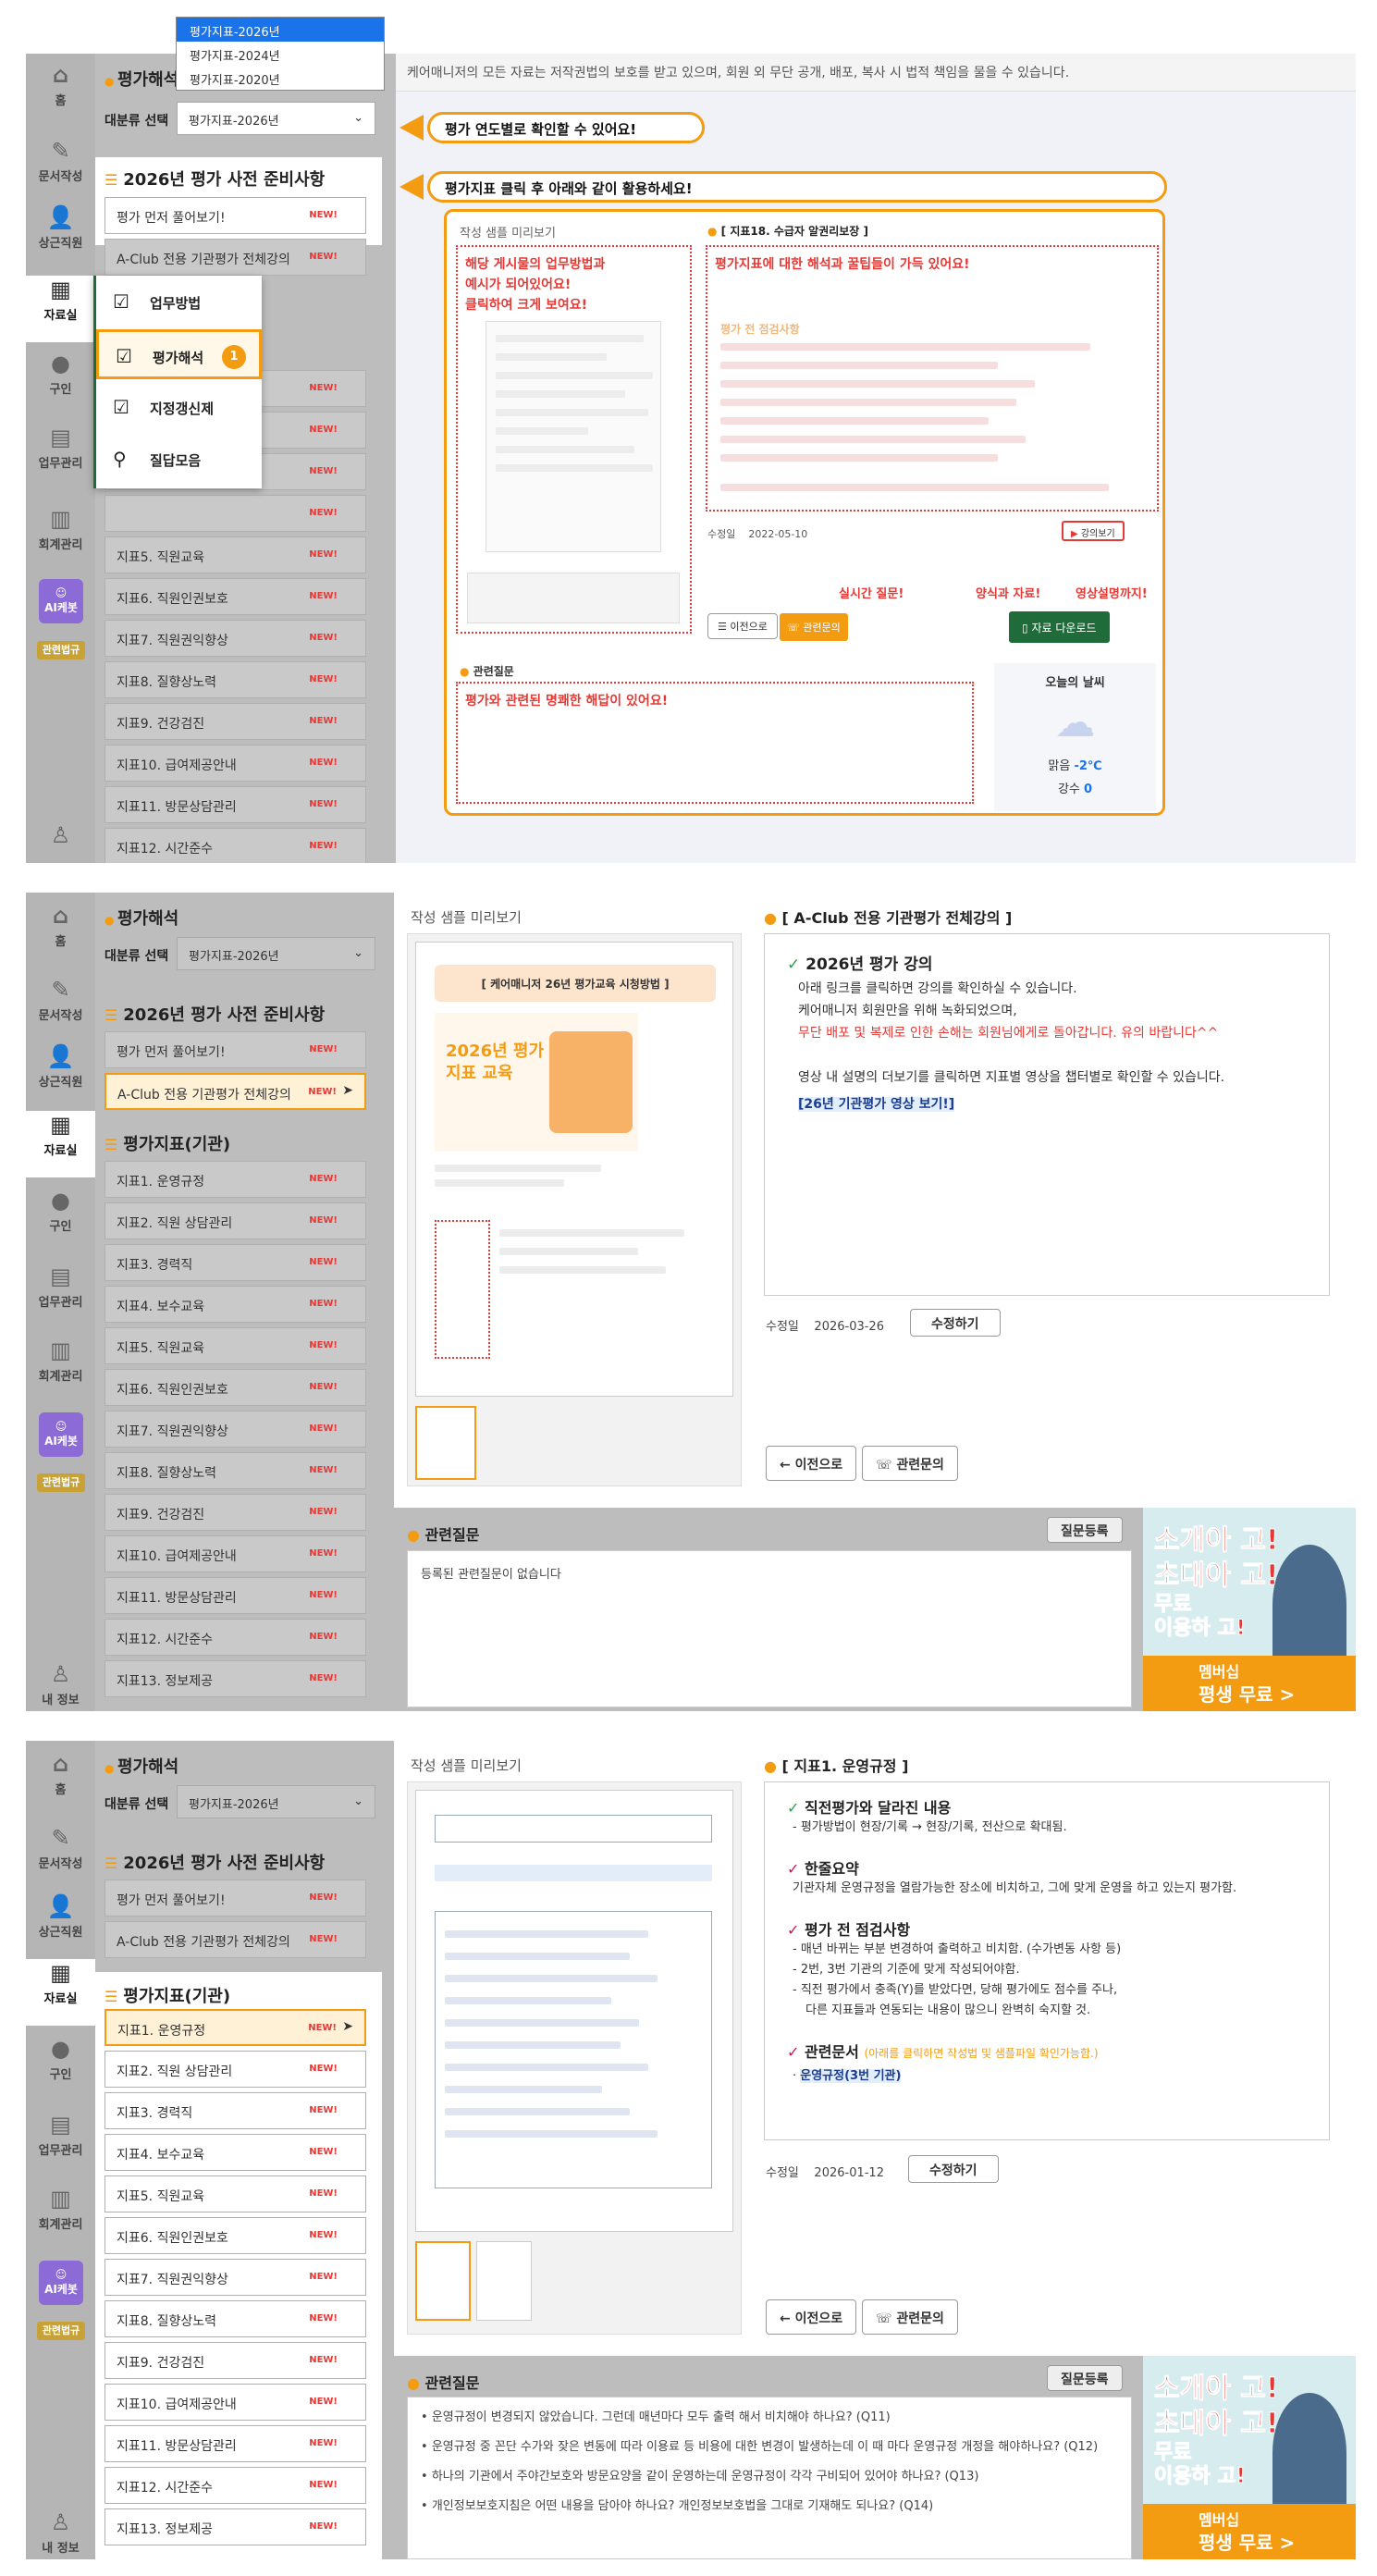 Image resolution: width=1377 pixels, height=2576 pixels. What do you see at coordinates (280, 78) in the screenshot?
I see `dropdown-option: 평가지표-2020년` at bounding box center [280, 78].